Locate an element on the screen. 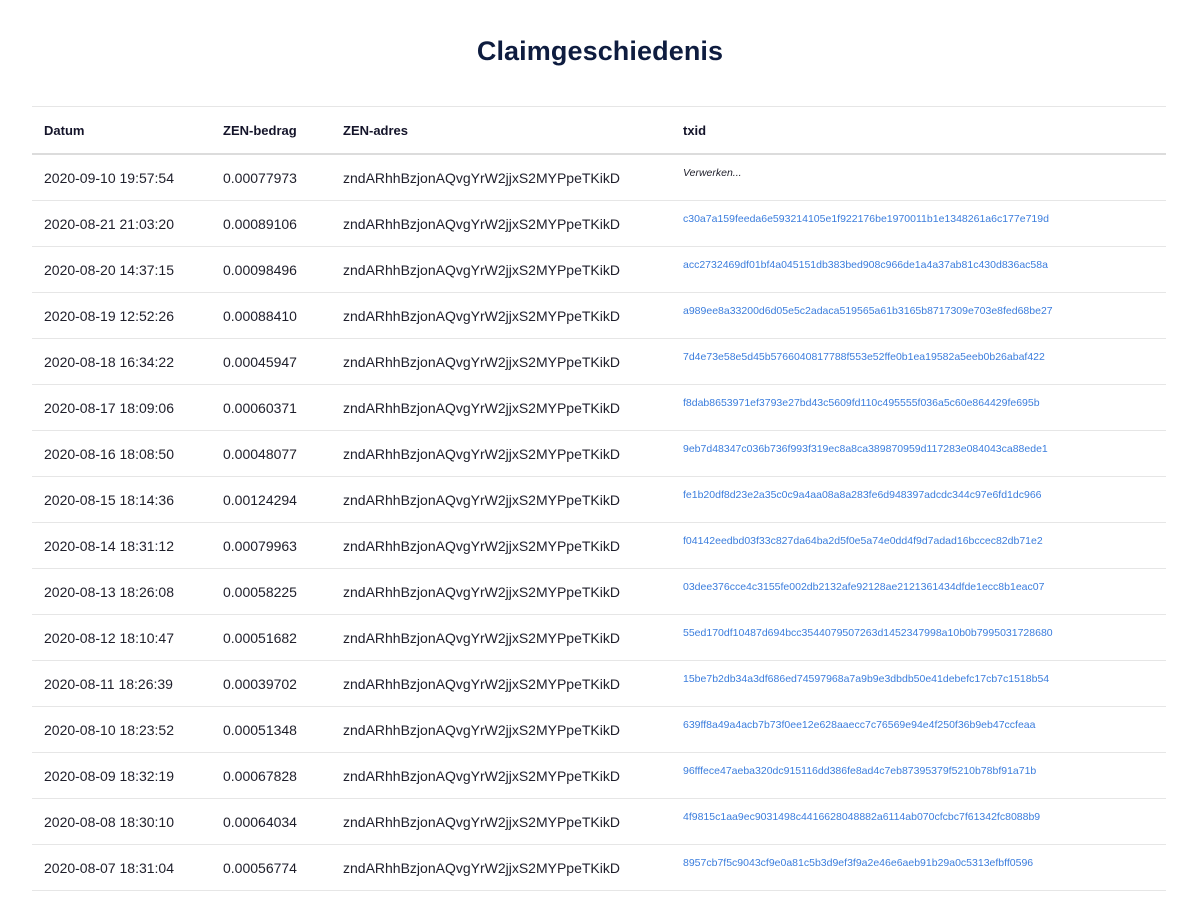 The width and height of the screenshot is (1200, 905). cell-date: 2020-08-07 18:31:04 is located at coordinates (109, 867).